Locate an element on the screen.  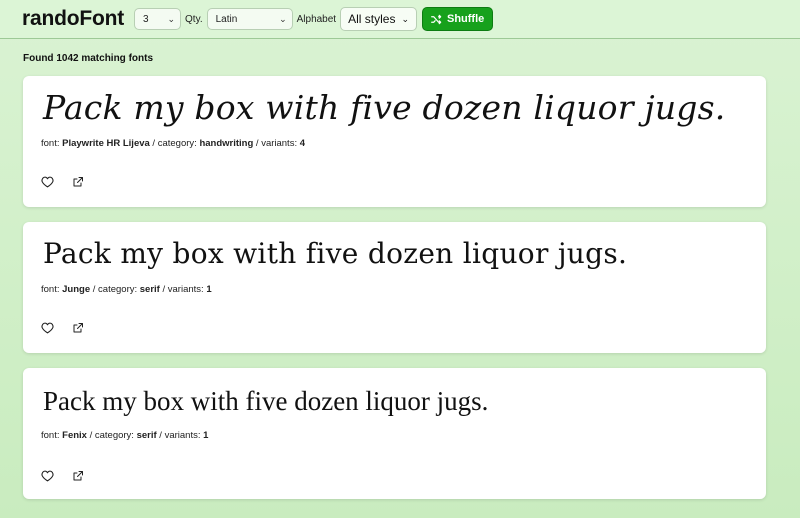
shuffle-button: Shuffle is located at coordinates (457, 19).